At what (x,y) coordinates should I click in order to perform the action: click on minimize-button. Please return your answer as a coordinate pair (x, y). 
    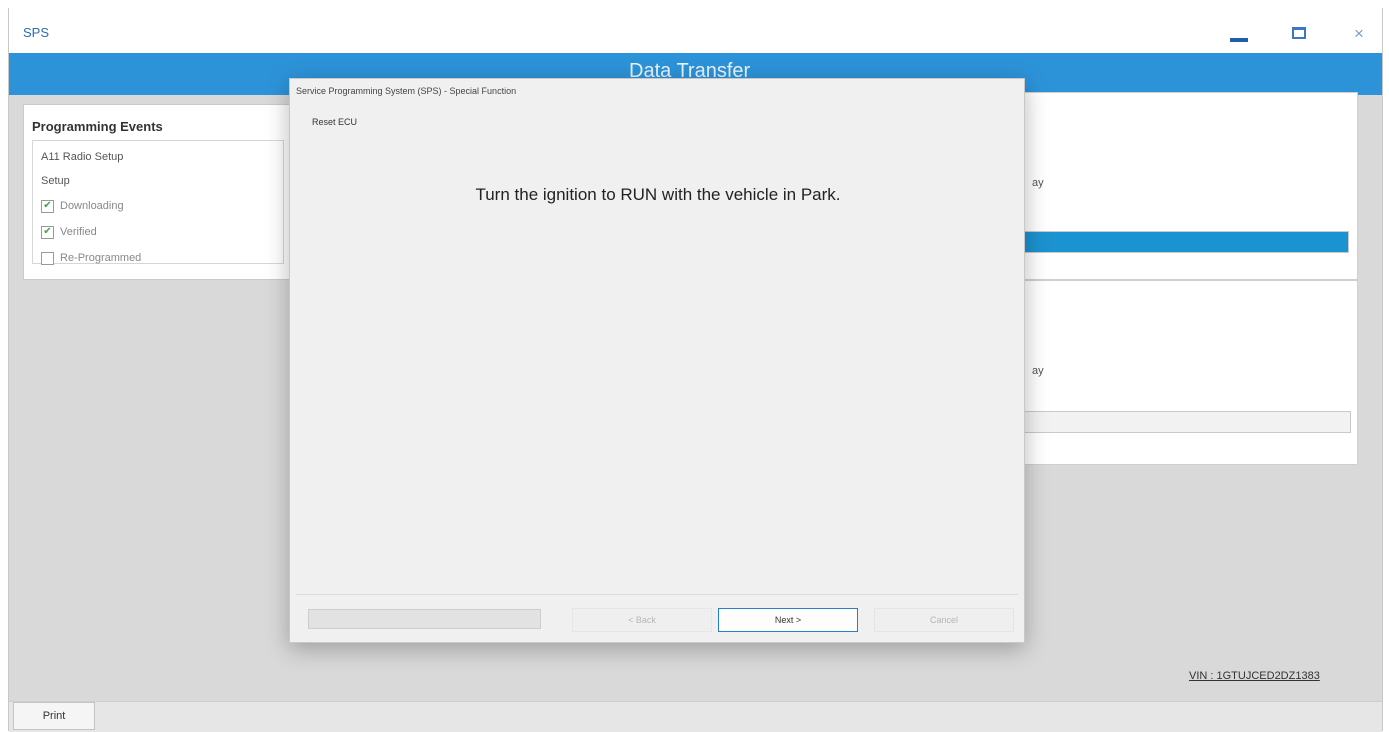
    Looking at the image, I should click on (1239, 33).